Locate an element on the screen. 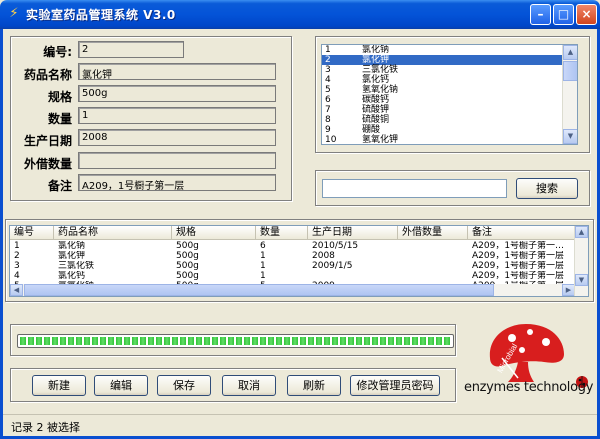 Image resolution: width=600 pixels, height=439 pixels. column-header: 数量 is located at coordinates (282, 233).